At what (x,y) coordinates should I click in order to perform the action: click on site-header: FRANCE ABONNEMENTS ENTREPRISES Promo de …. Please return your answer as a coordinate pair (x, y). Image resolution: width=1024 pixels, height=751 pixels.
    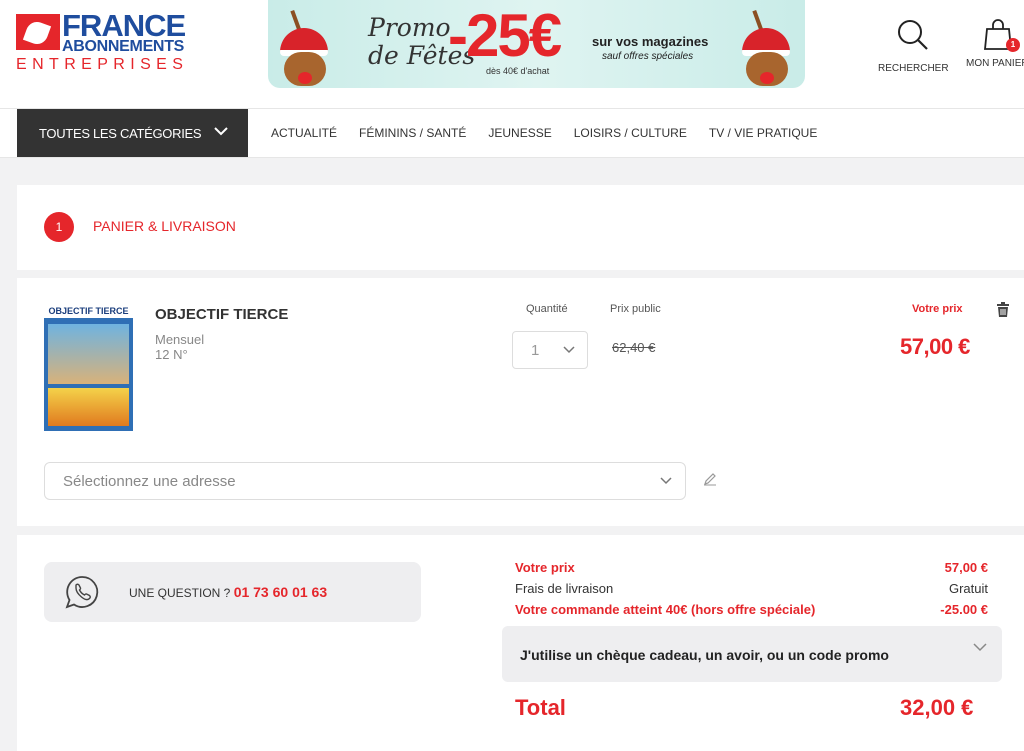
    Looking at the image, I should click on (512, 54).